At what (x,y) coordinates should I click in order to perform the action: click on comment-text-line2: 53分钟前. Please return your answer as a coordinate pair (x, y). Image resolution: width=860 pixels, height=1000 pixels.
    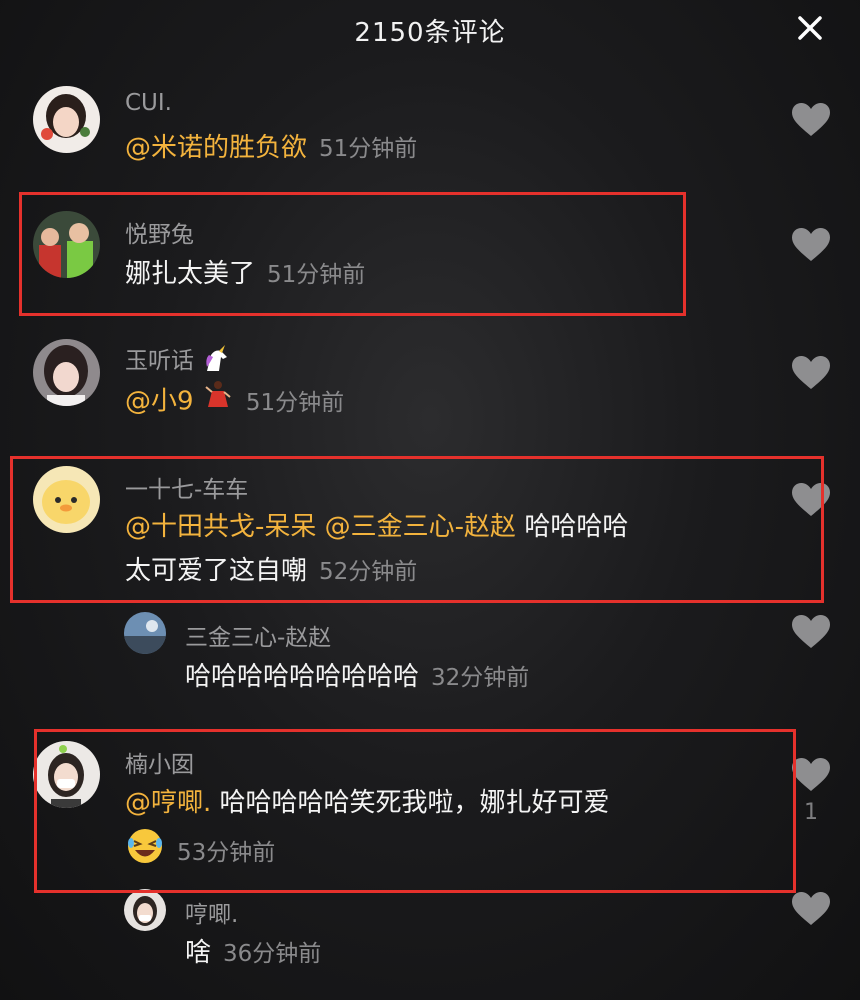
    Looking at the image, I should click on (200, 852).